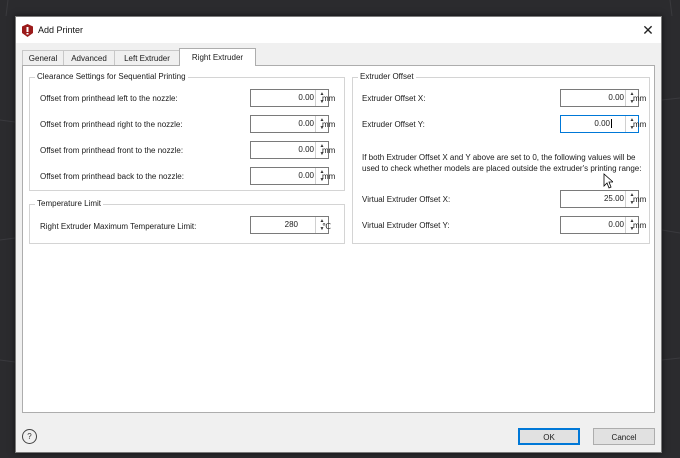 The height and width of the screenshot is (458, 680). What do you see at coordinates (338, 30) in the screenshot?
I see `title-bar: Add Printer ✕` at bounding box center [338, 30].